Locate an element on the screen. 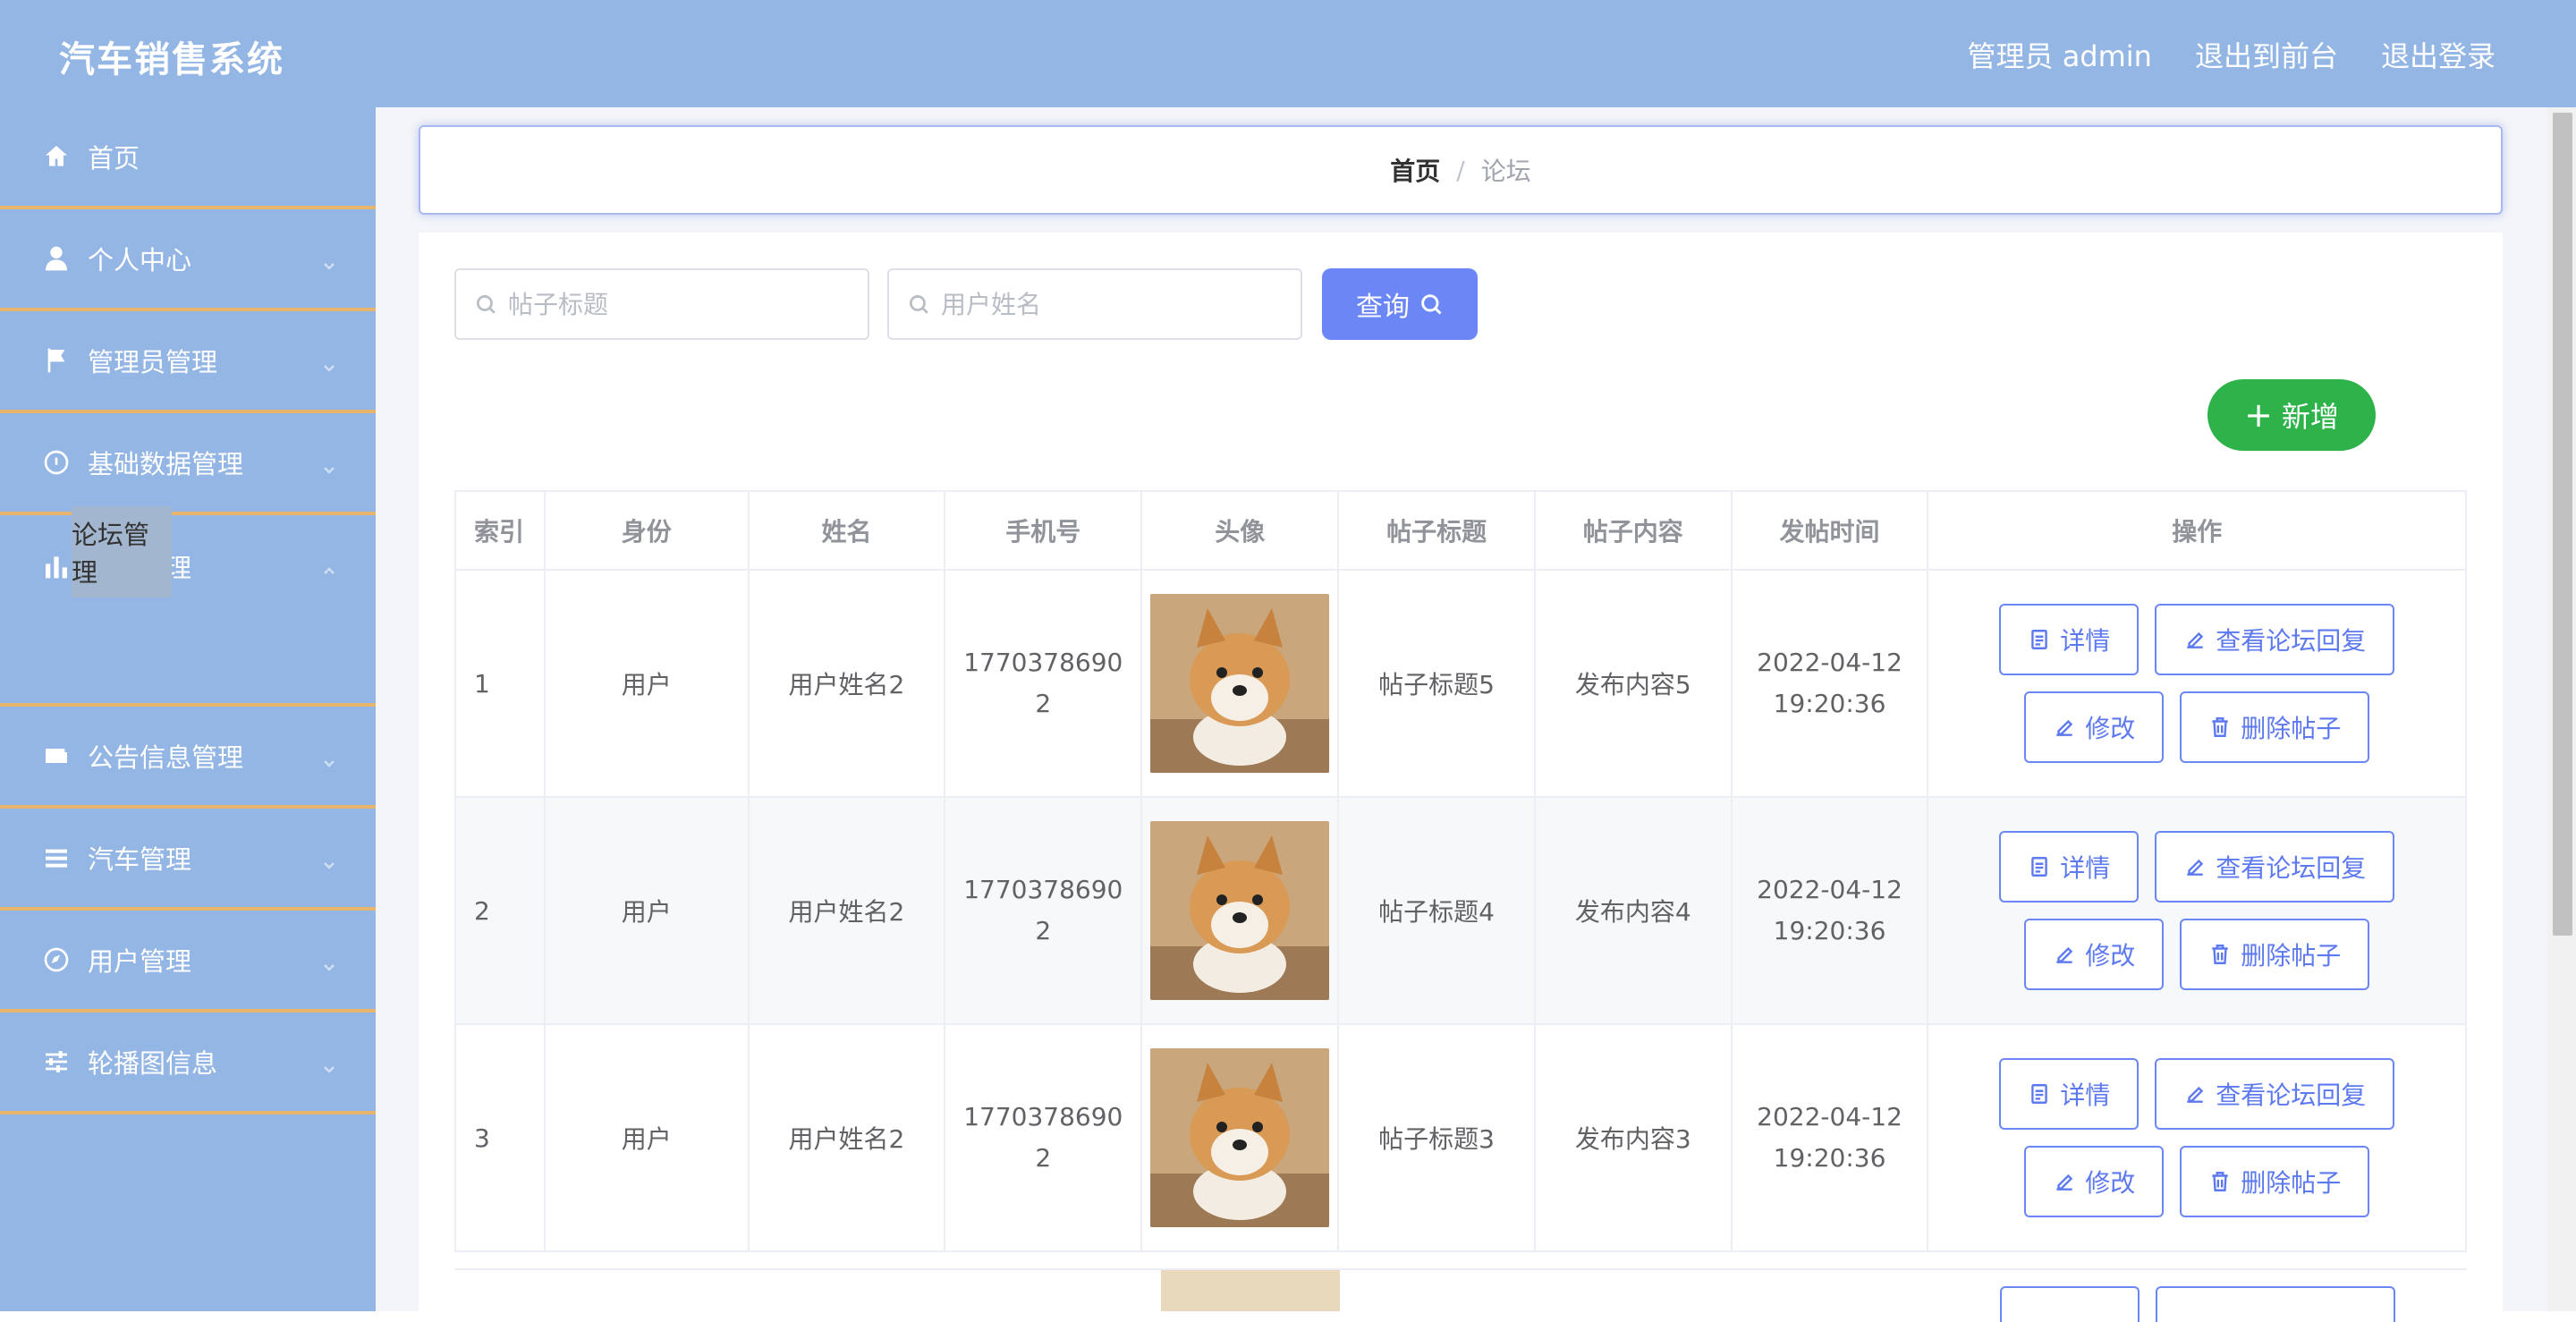 The width and height of the screenshot is (2576, 1322). table-header-row: 索引 身份 姓名 手机号 头像 帖子标题 帖子内容 发帖时间 操作 is located at coordinates (1460, 530).